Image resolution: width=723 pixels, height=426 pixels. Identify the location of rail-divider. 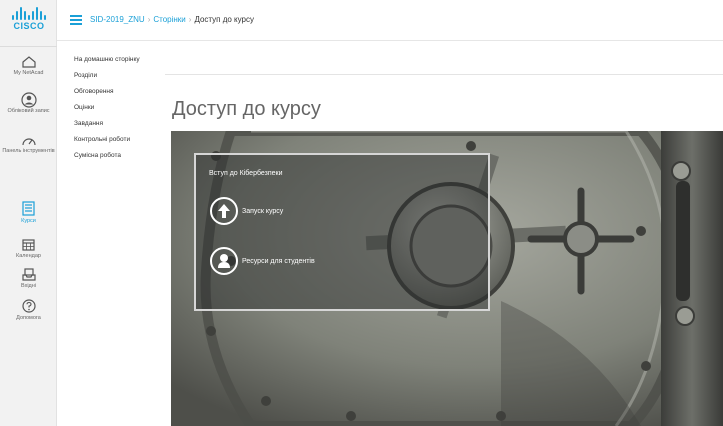
(28, 46).